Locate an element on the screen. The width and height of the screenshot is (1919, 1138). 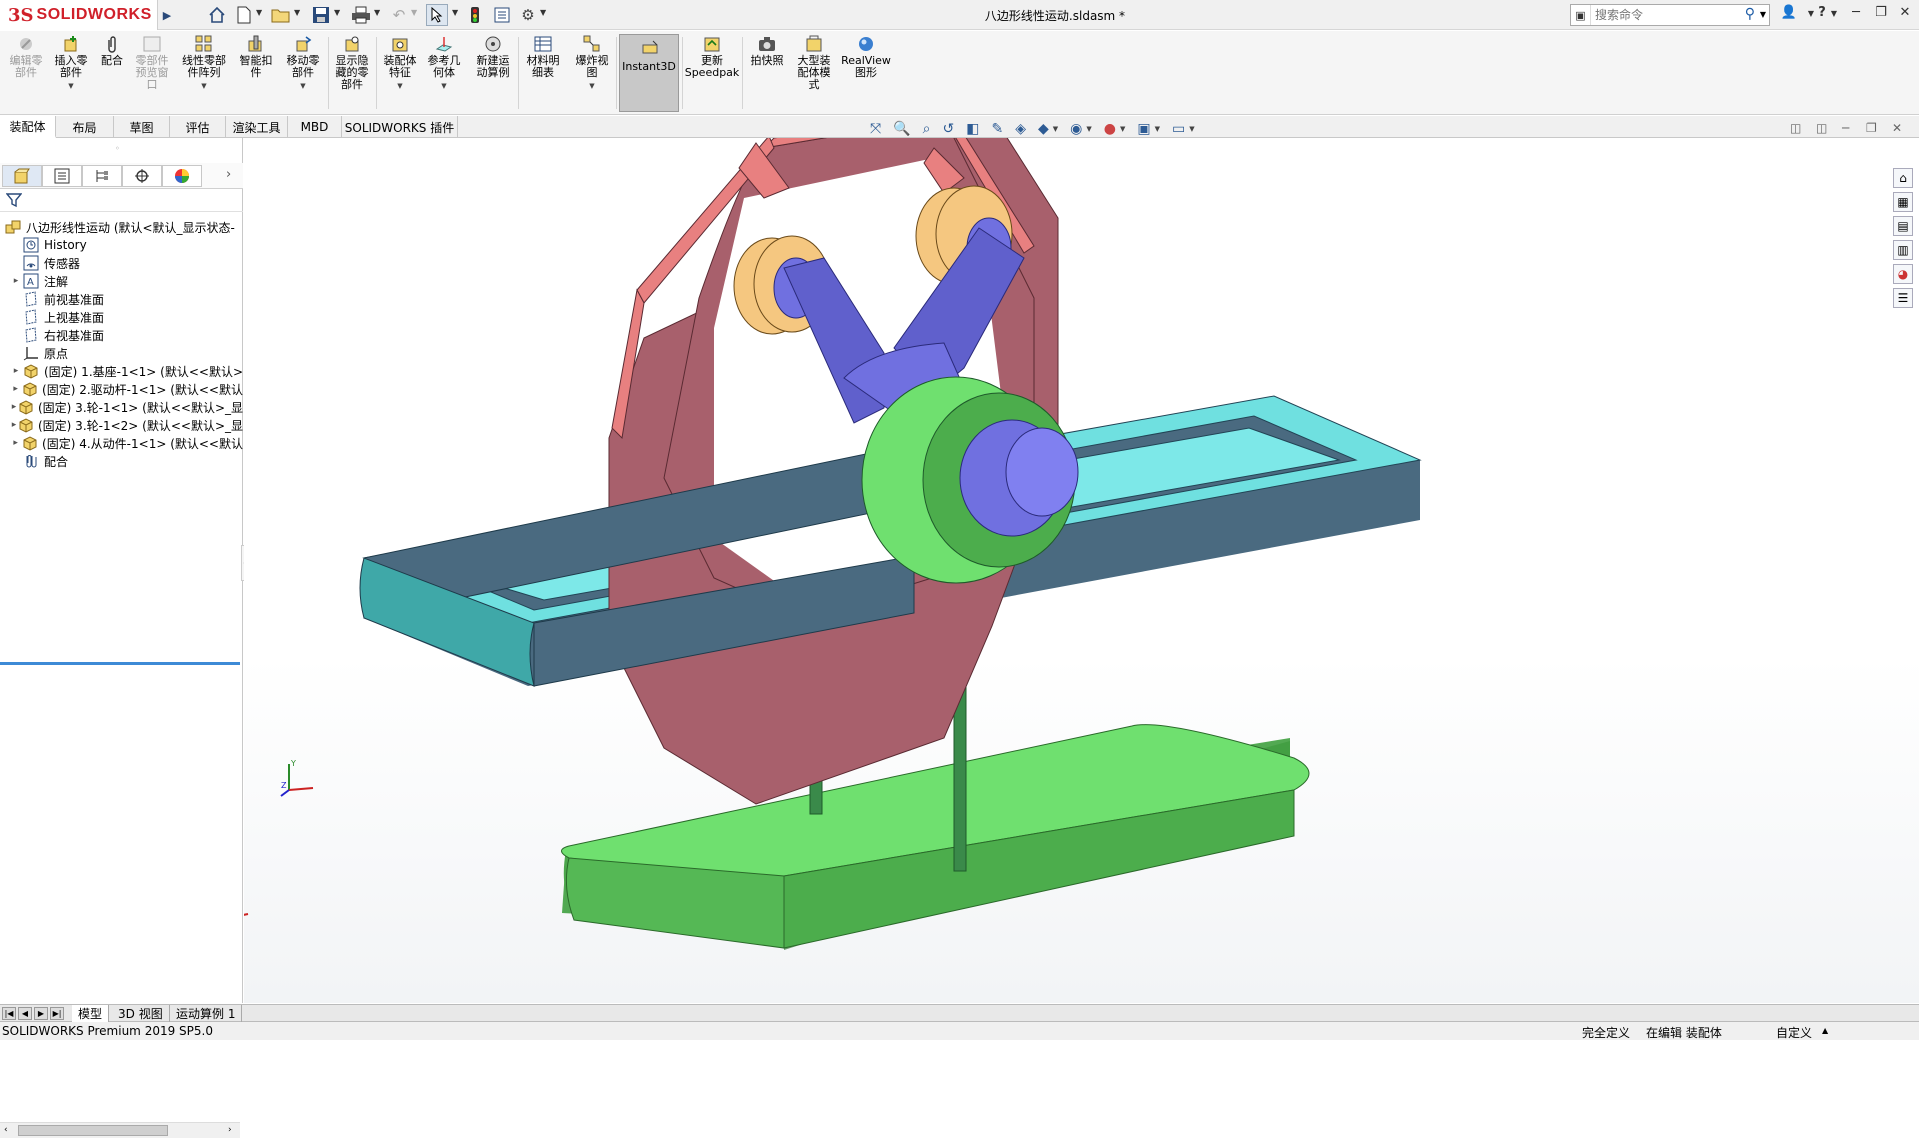
display-manager-tab-icon is located at coordinates (182, 176).